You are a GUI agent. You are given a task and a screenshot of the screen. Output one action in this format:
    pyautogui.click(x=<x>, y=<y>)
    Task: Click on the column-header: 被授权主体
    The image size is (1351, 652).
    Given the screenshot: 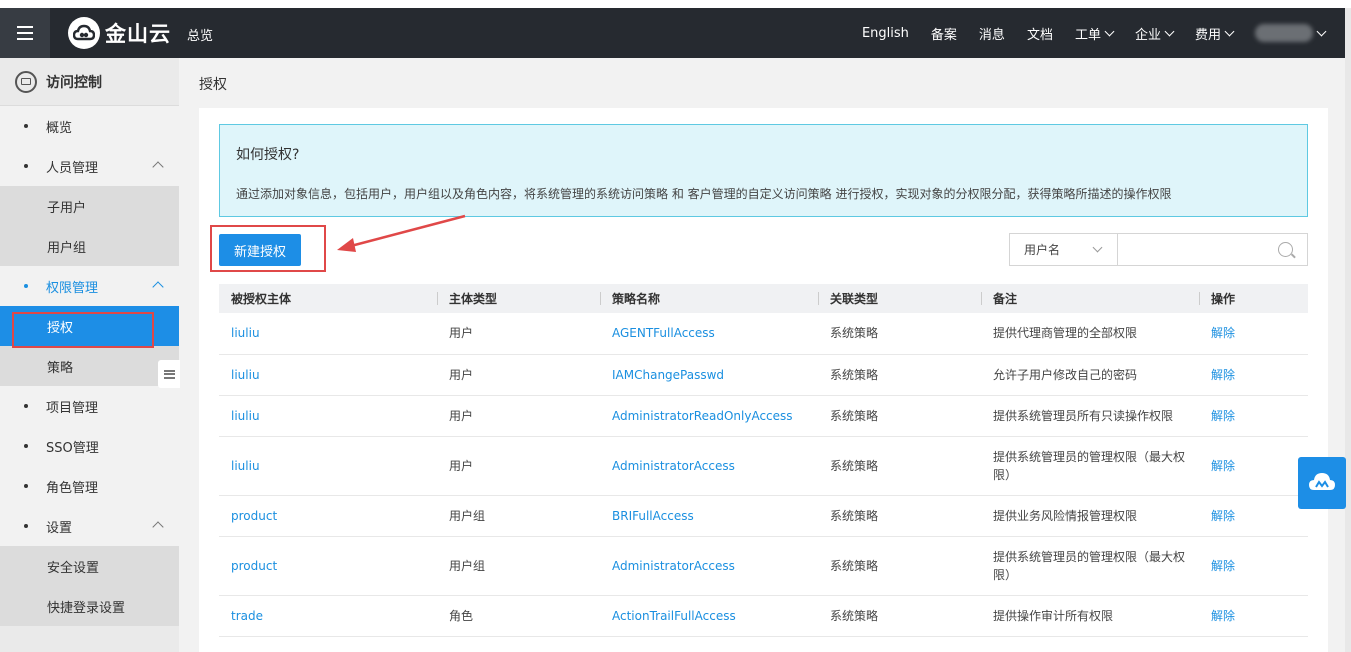 What is the action you would take?
    pyautogui.click(x=328, y=298)
    